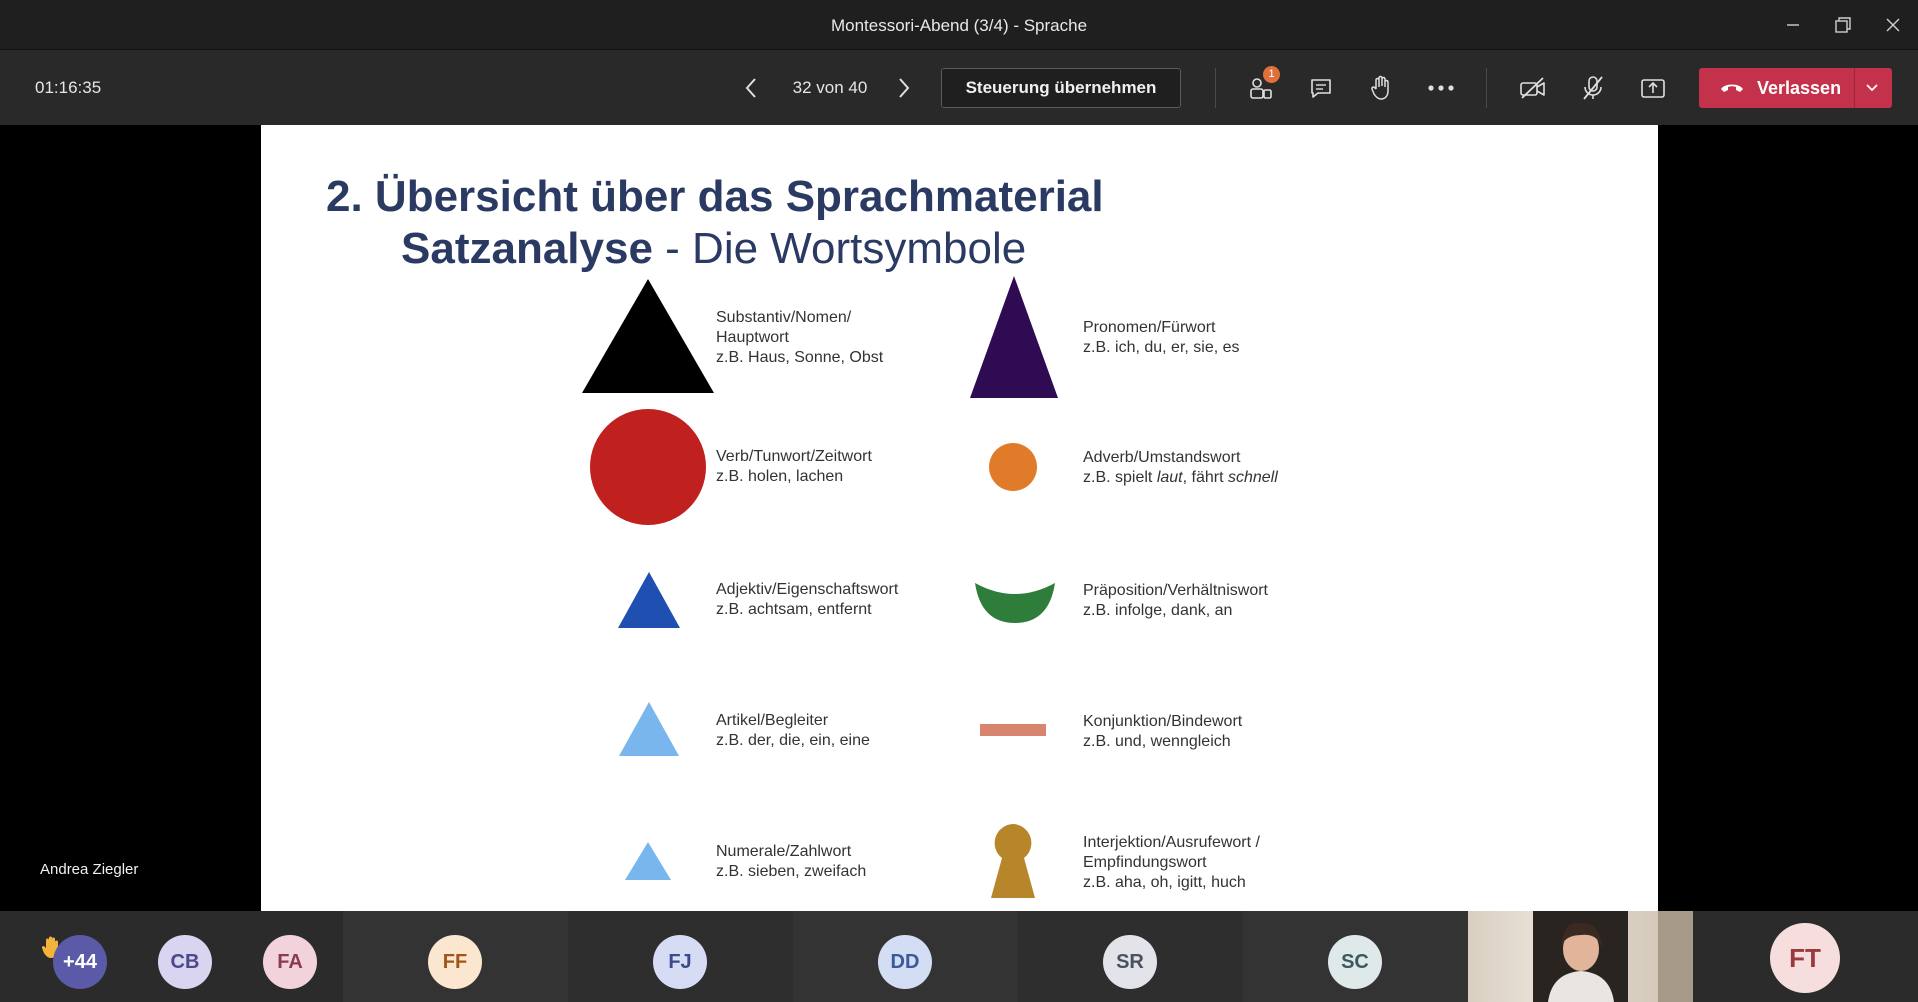  Describe the element at coordinates (791, 871) in the screenshot. I see `desc-line: z.B. sieben, zweifach` at that location.